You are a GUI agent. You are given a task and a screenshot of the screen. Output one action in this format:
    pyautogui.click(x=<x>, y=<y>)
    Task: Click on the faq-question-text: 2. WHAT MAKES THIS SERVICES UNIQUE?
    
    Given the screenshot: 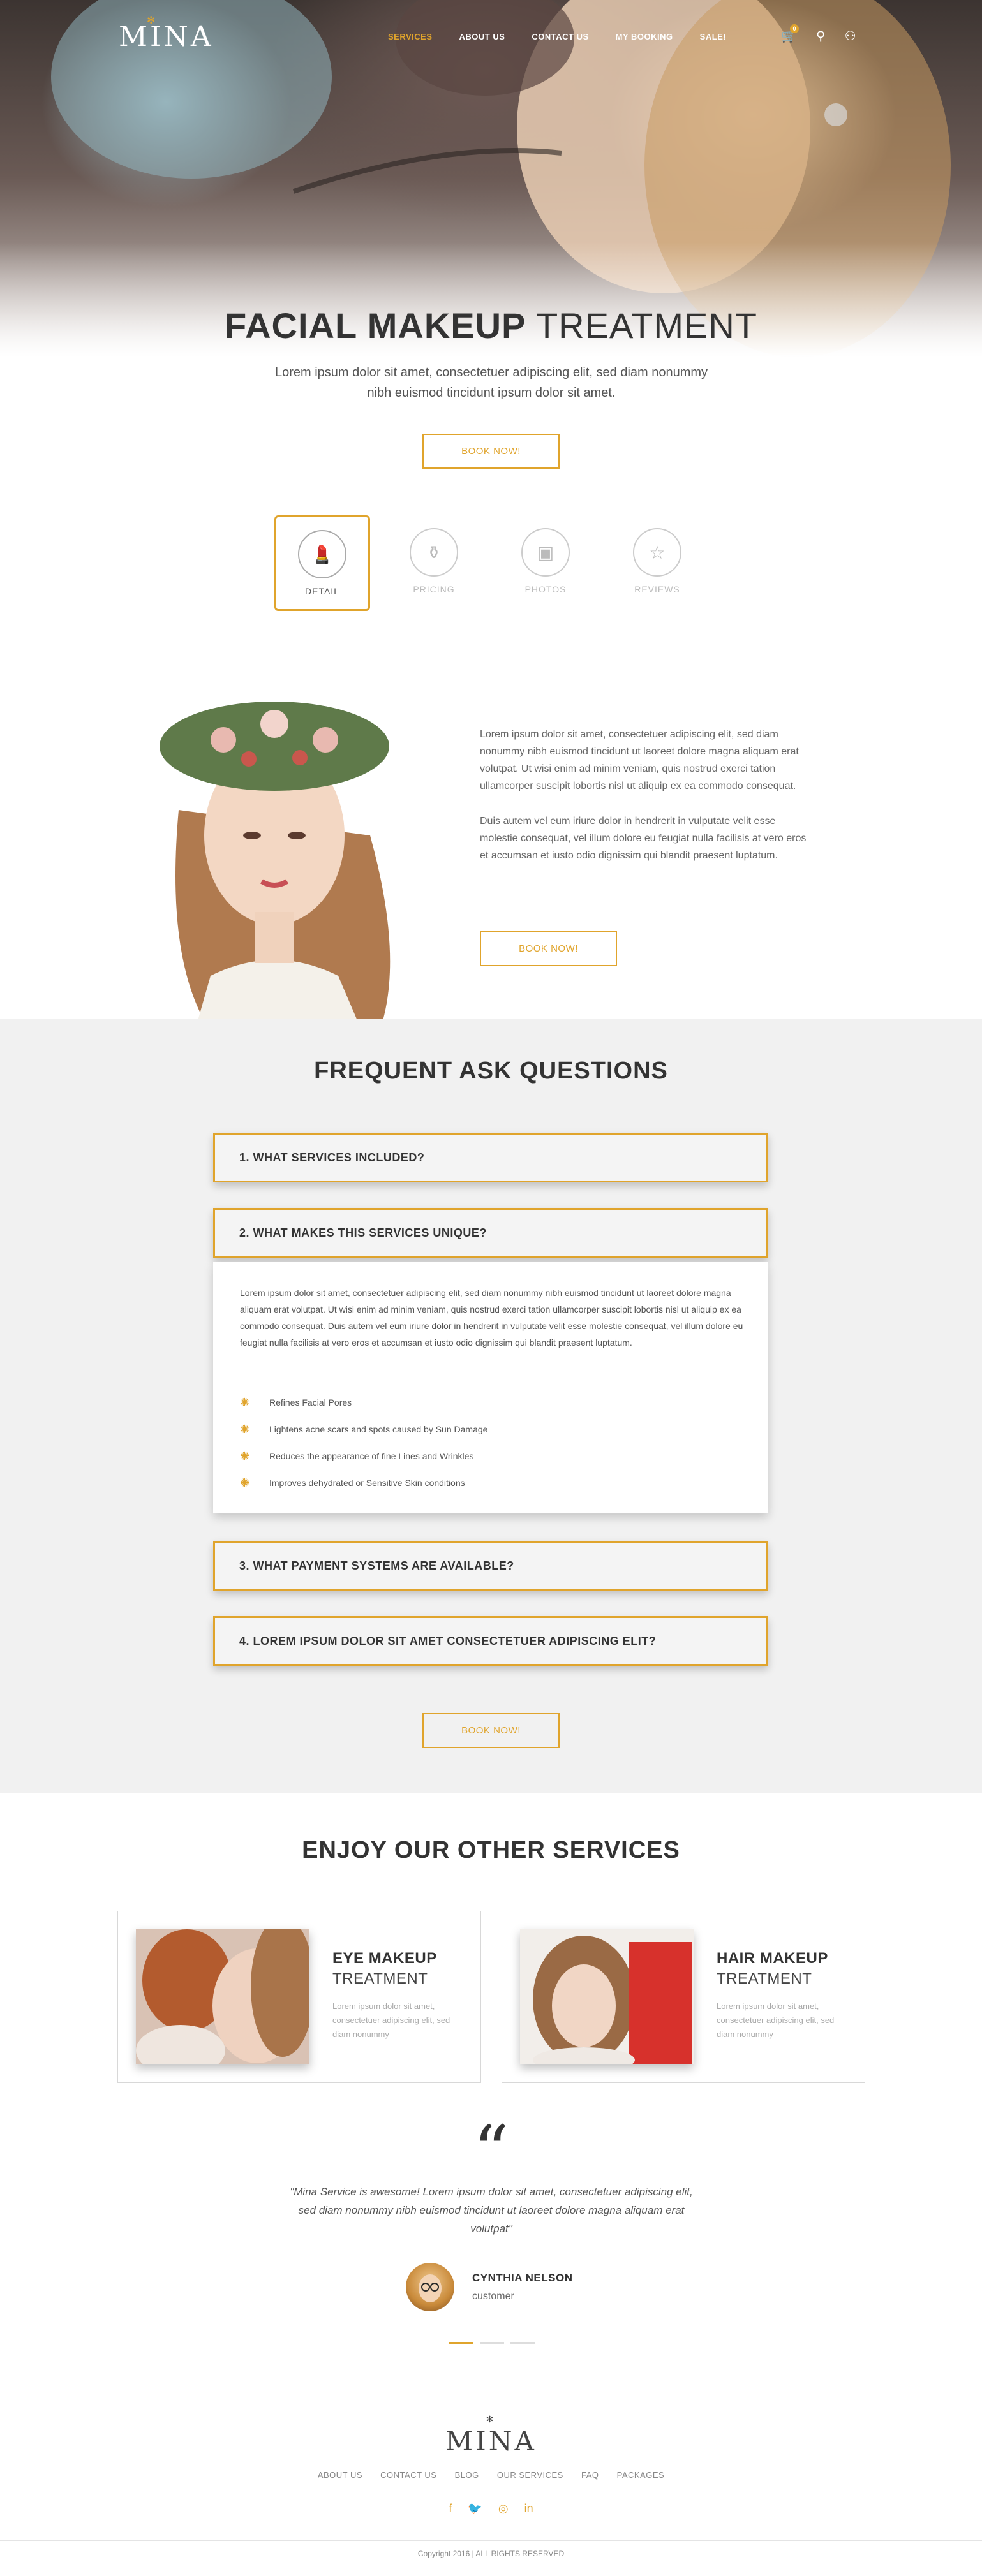 What is the action you would take?
    pyautogui.click(x=363, y=1232)
    